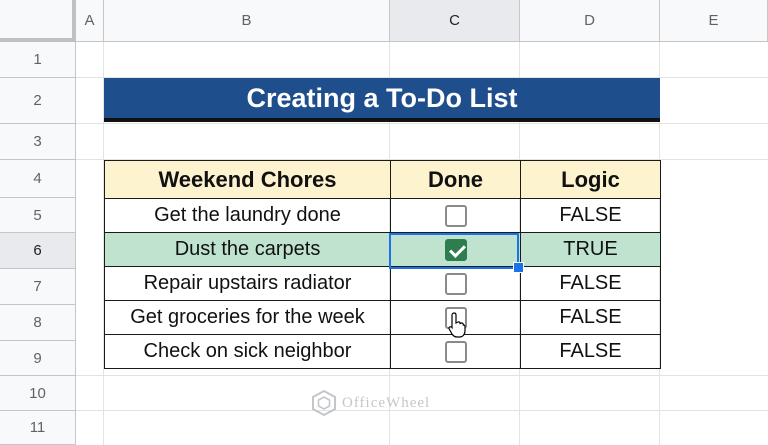  I want to click on checkbox-checked, so click(455, 249).